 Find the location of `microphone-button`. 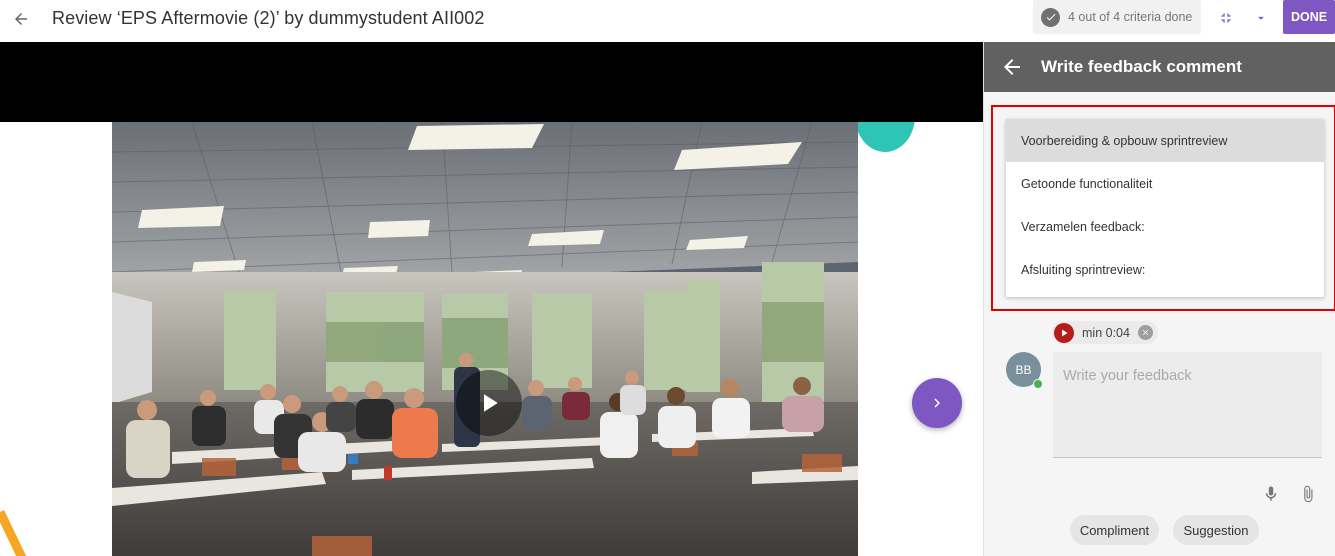

microphone-button is located at coordinates (1271, 494).